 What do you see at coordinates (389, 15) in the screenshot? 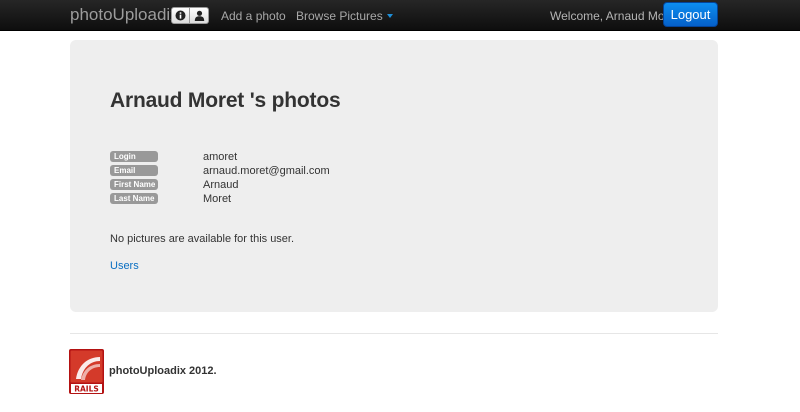
I see `chevron-down-icon` at bounding box center [389, 15].